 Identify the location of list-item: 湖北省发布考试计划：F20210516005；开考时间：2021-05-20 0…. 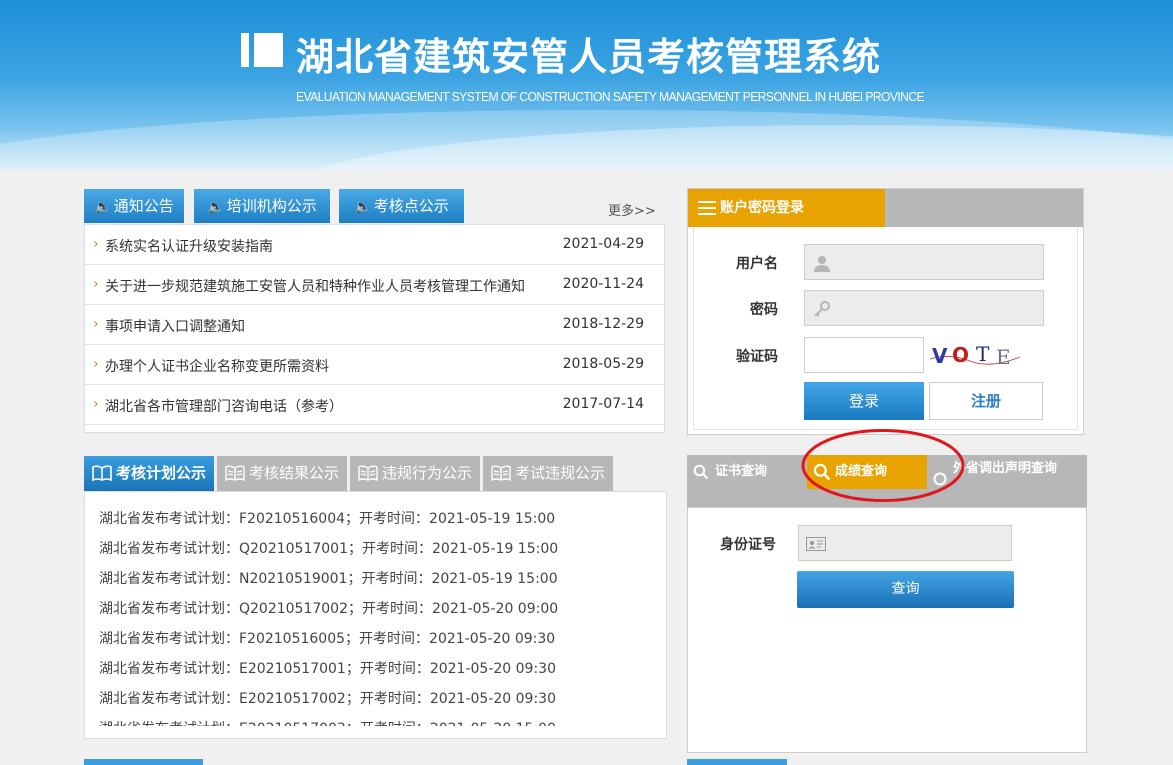
(328, 643).